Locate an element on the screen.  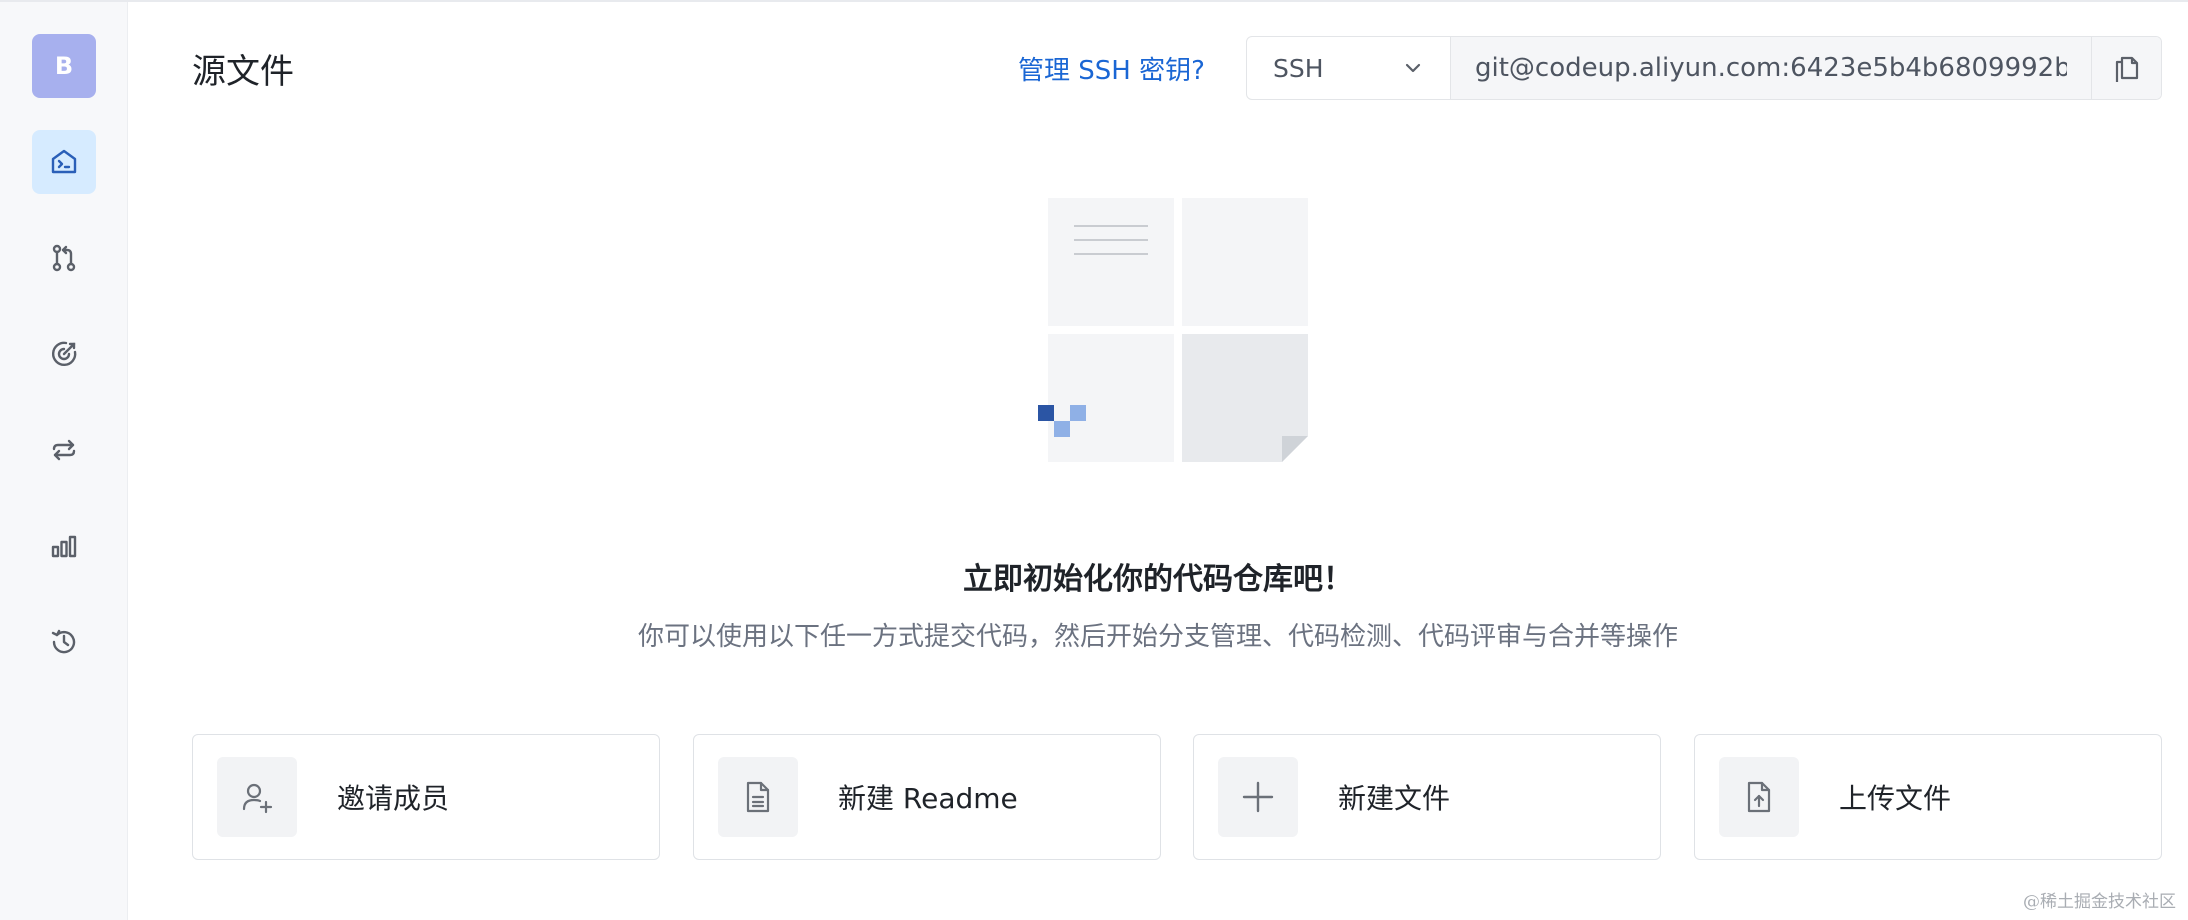
sidebar-item-pipelines is located at coordinates (64, 450).